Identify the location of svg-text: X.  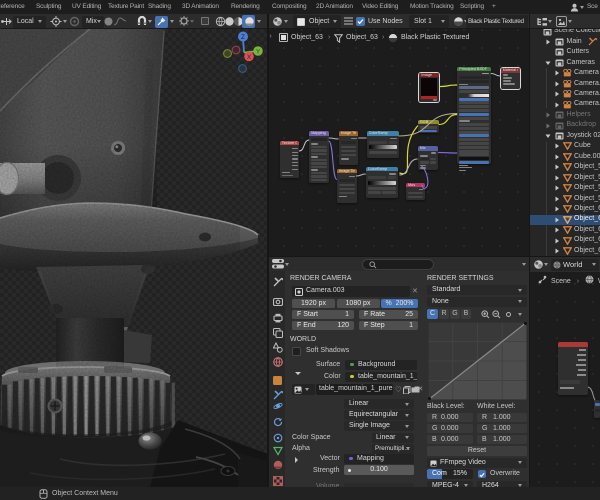
(249, 57).